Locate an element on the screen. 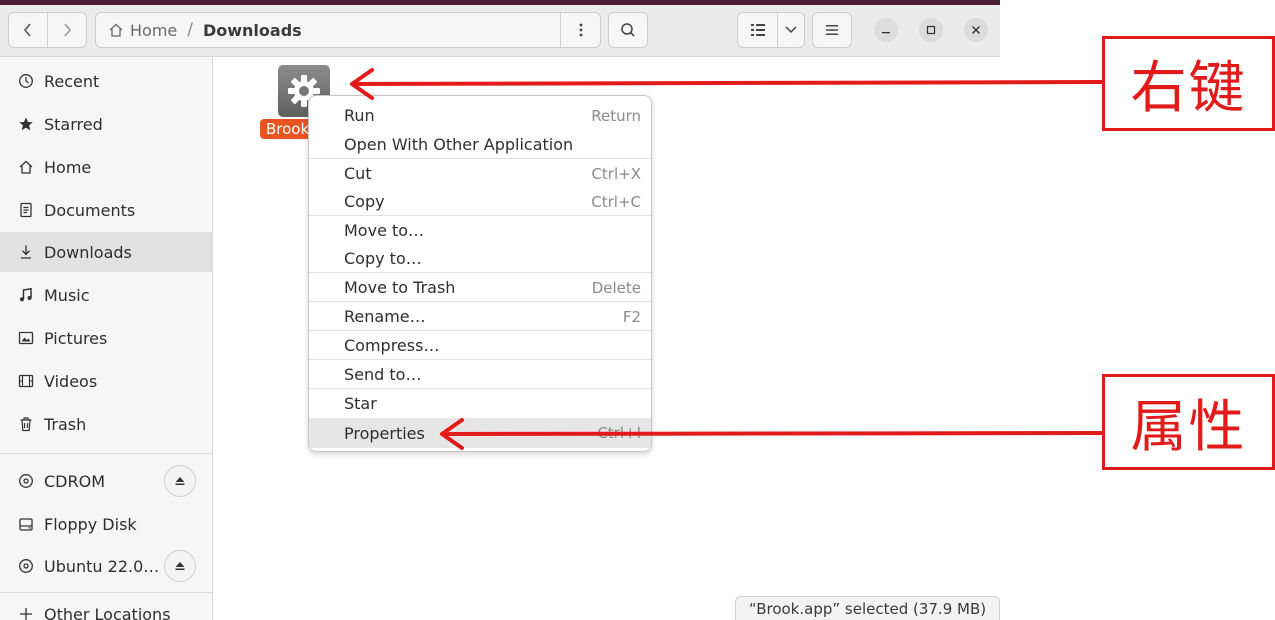 This screenshot has height=620, width=1275. sidebar-item-other-locations: Other Locations is located at coordinates (106, 607).